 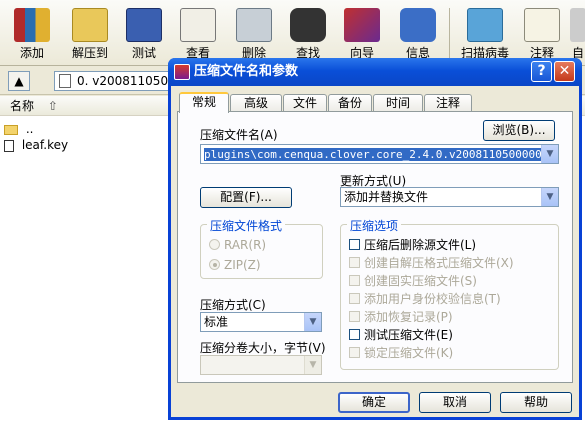 I want to click on extract-to-button: 解压到, so click(x=90, y=34).